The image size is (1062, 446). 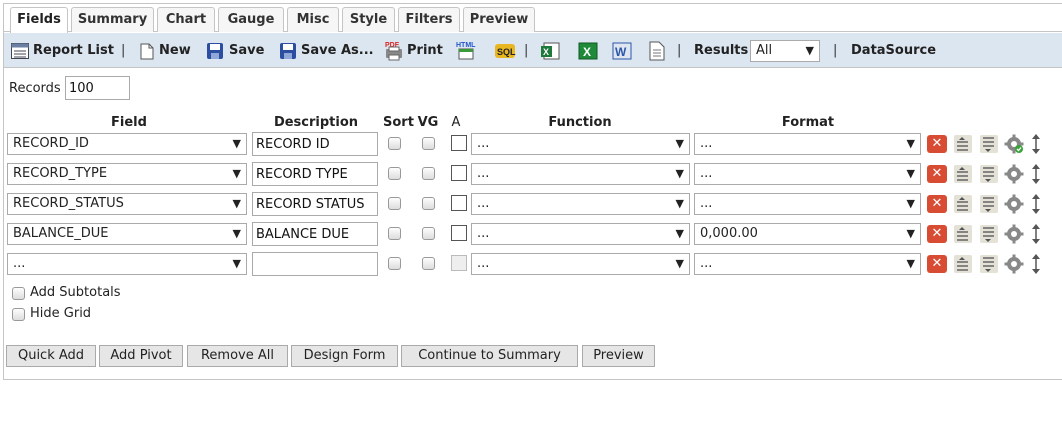 What do you see at coordinates (394, 50) in the screenshot?
I see `pdf-print-icon: PDF` at bounding box center [394, 50].